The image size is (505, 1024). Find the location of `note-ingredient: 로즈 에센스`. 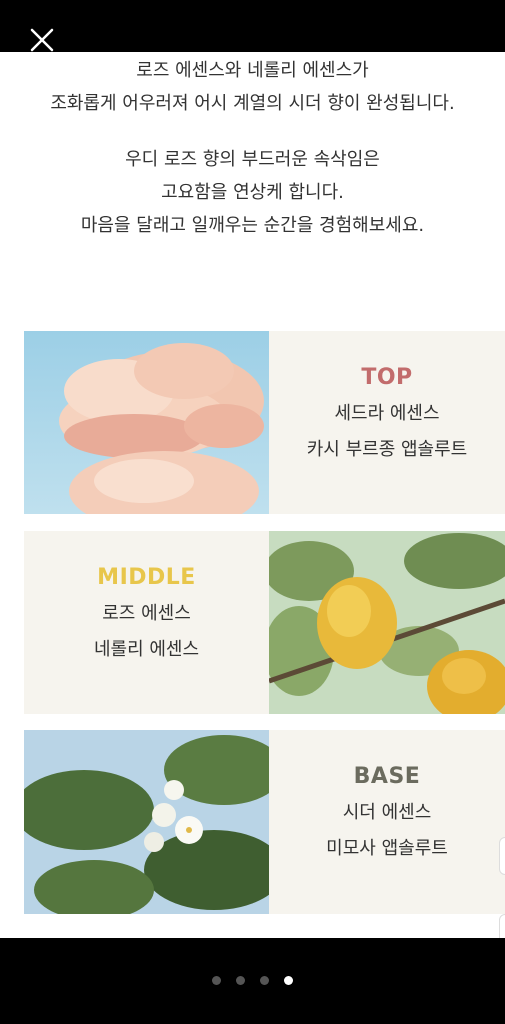

note-ingredient: 로즈 에센스 is located at coordinates (146, 613).